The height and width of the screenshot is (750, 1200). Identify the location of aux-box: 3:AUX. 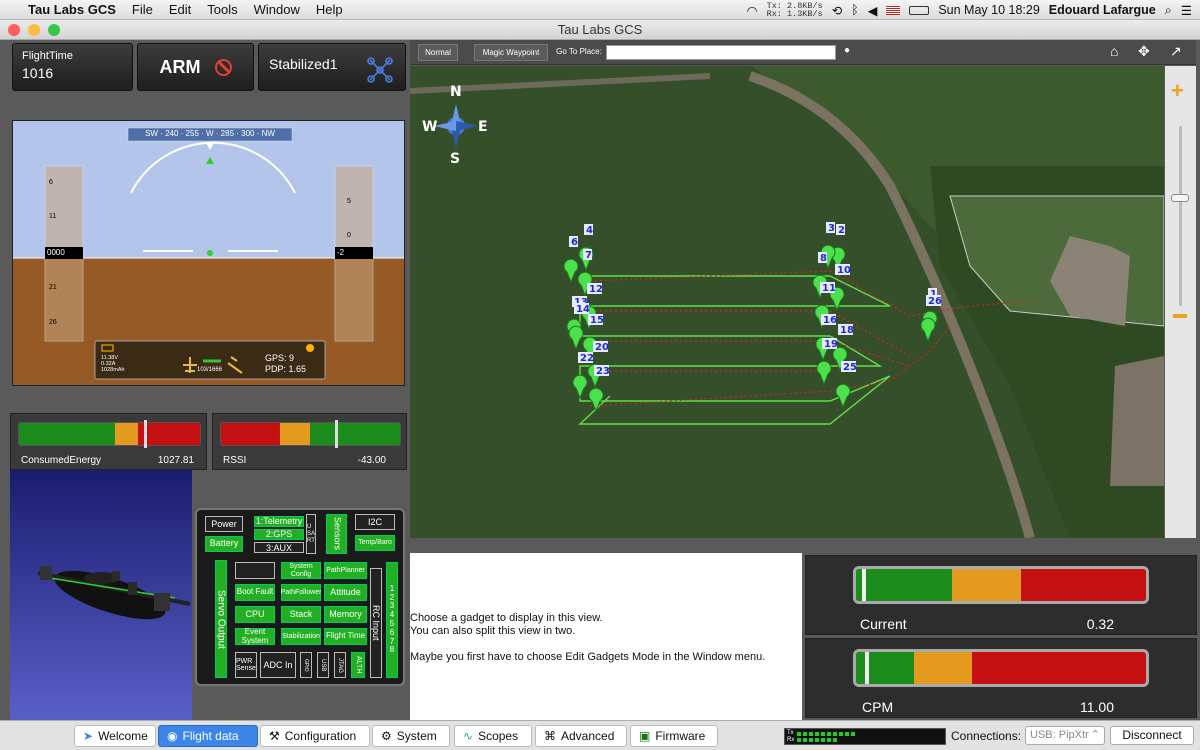
(279, 547).